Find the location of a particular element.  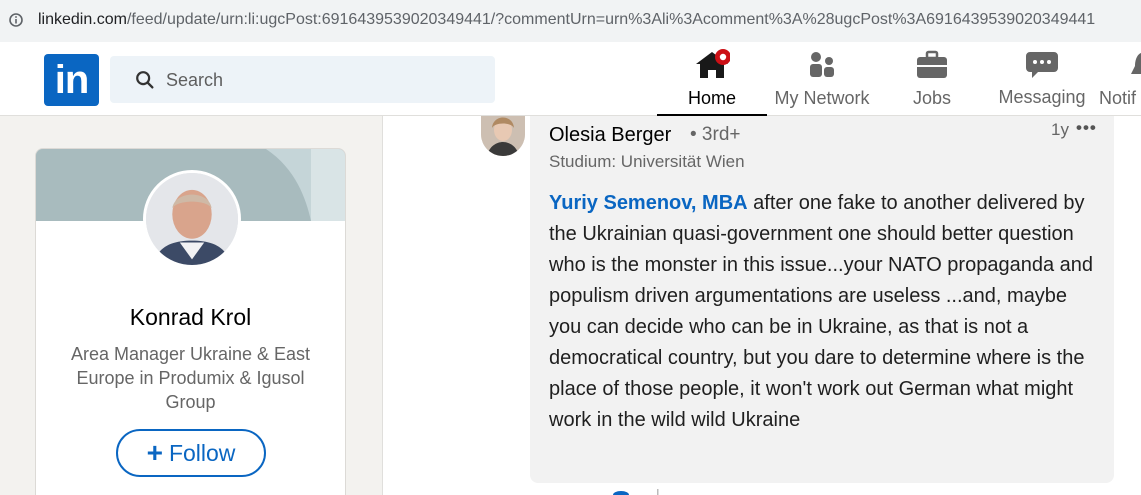

site-info-icon is located at coordinates (16, 20).